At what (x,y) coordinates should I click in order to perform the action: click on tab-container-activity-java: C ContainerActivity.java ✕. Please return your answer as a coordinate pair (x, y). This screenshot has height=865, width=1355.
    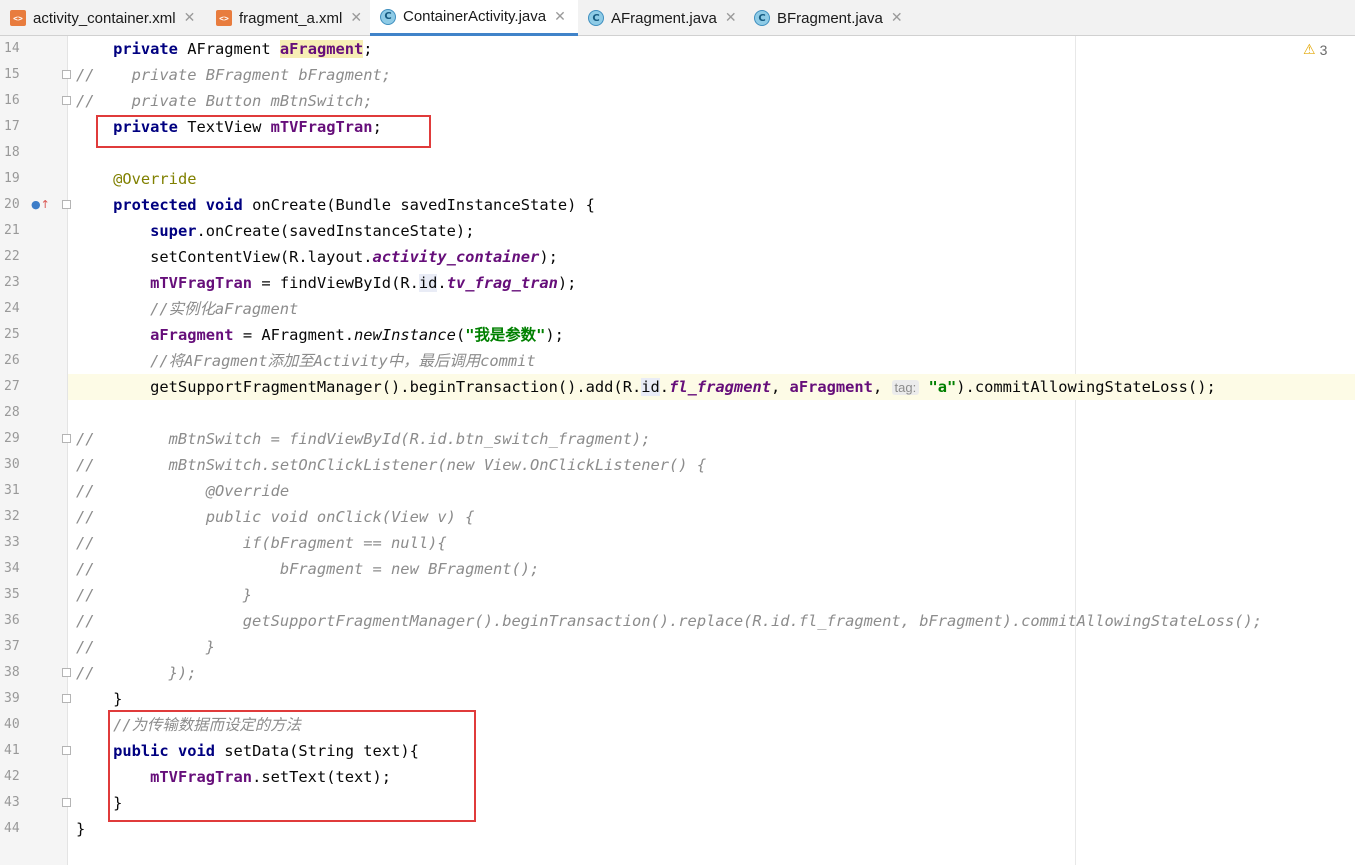
    Looking at the image, I should click on (474, 18).